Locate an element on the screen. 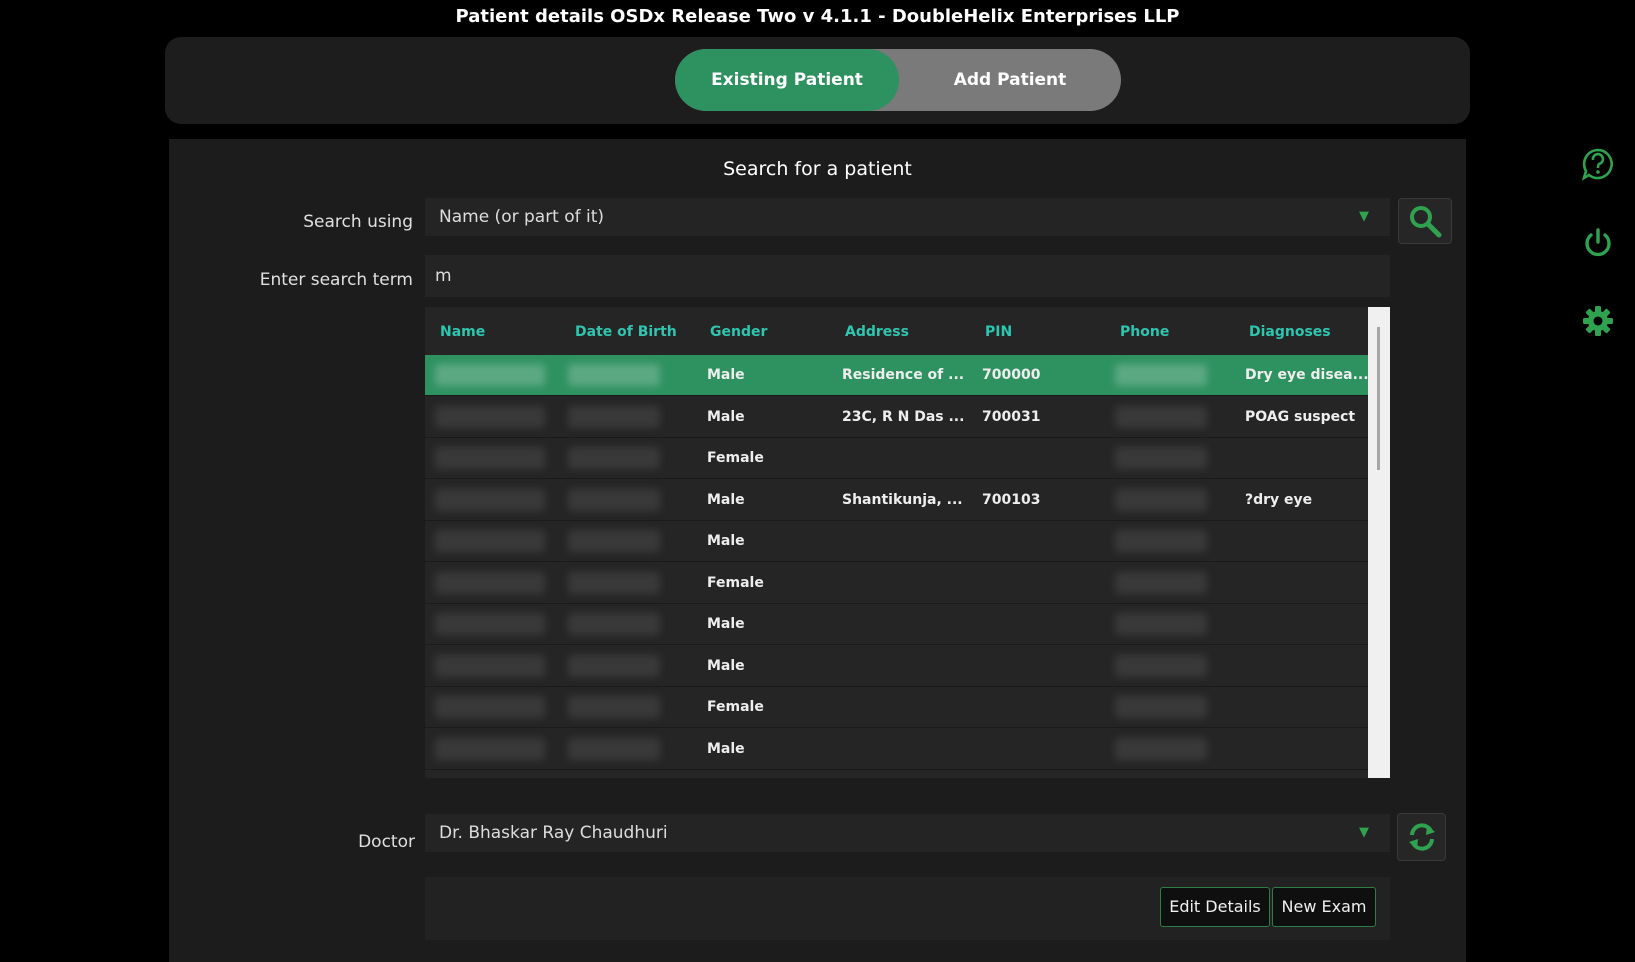  help-button is located at coordinates (1598, 164).